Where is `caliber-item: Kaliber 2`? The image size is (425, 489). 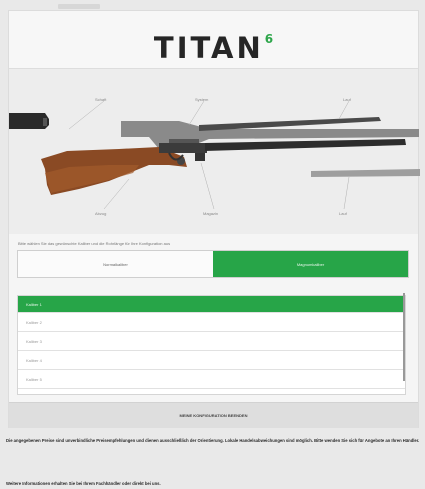 caliber-item: Kaliber 2 is located at coordinates (211, 322).